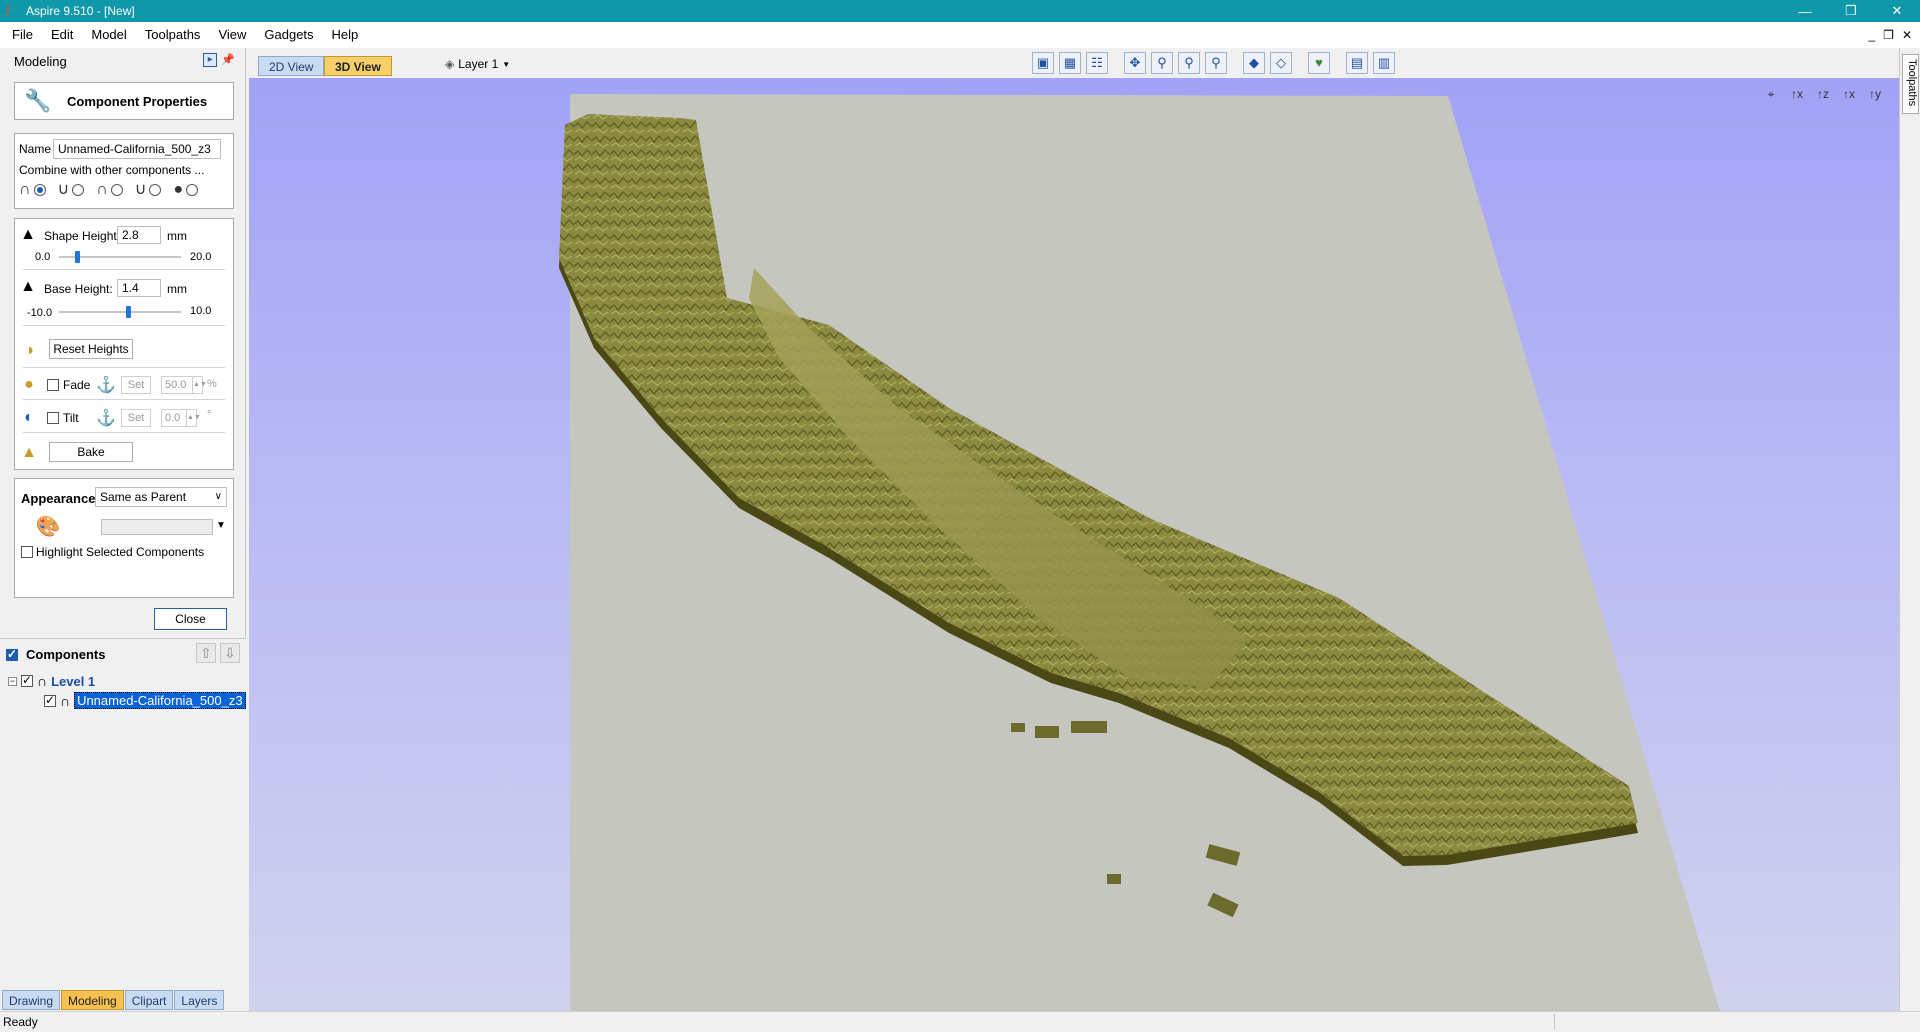 The width and height of the screenshot is (1920, 1032). What do you see at coordinates (1254, 63) in the screenshot?
I see `material-shade-icon: ◆` at bounding box center [1254, 63].